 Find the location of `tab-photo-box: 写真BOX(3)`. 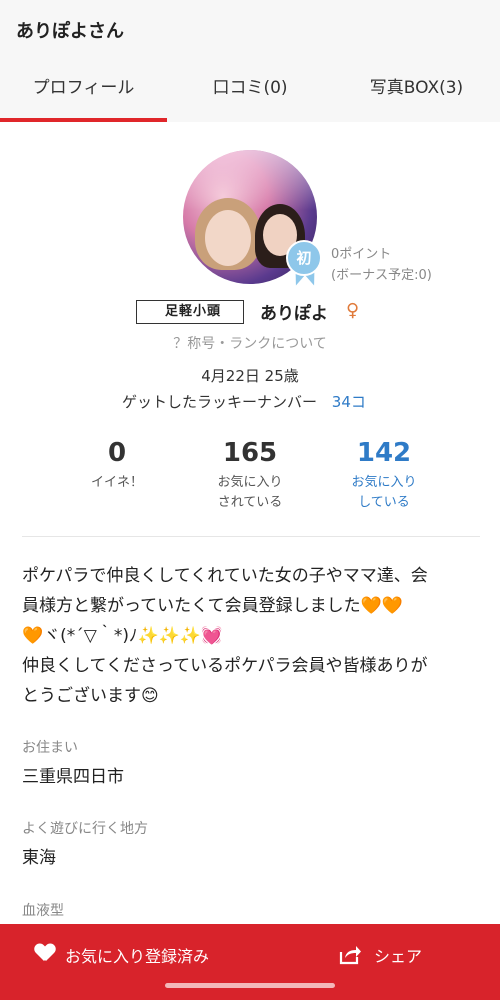

tab-photo-box: 写真BOX(3) is located at coordinates (416, 90).